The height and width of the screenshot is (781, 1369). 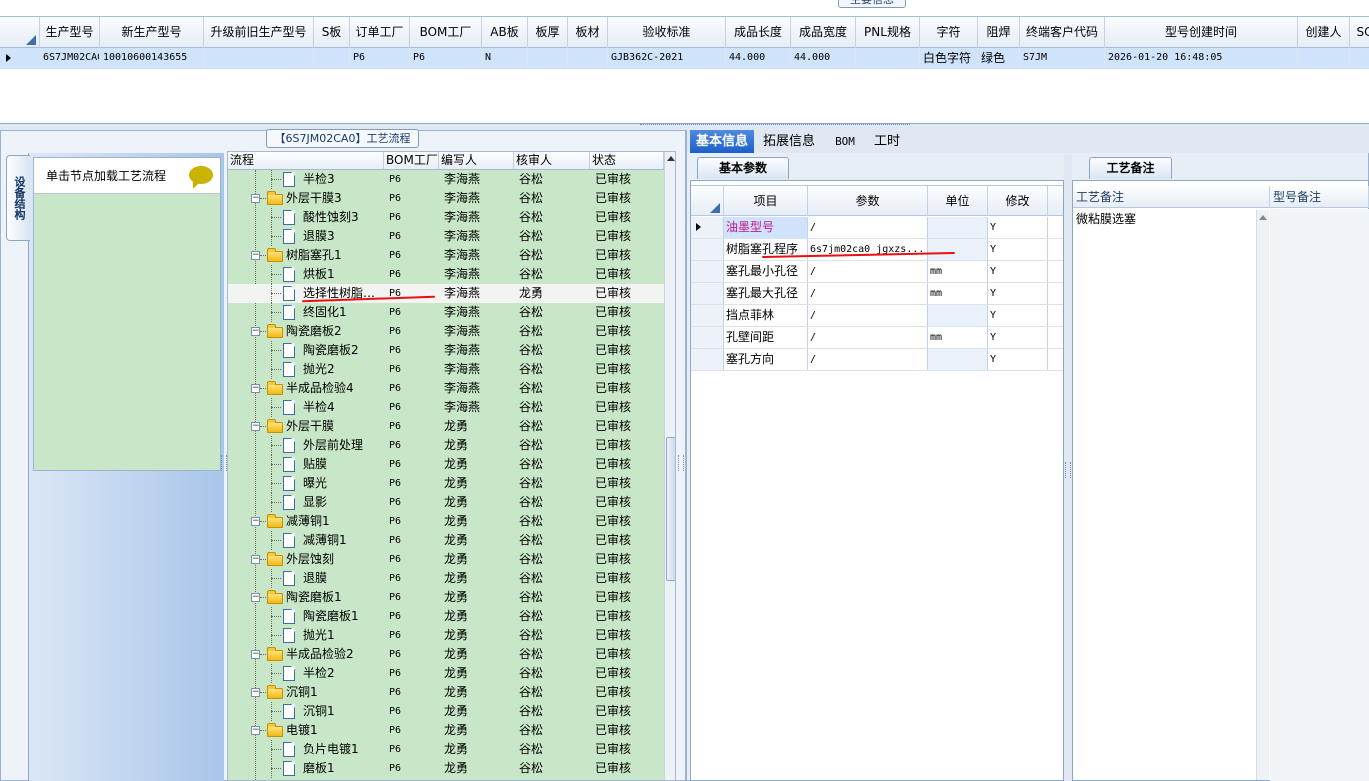 What do you see at coordinates (446, 635) in the screenshot?
I see `tree-row: 抛光1 P6 龙勇 谷松 已审核` at bounding box center [446, 635].